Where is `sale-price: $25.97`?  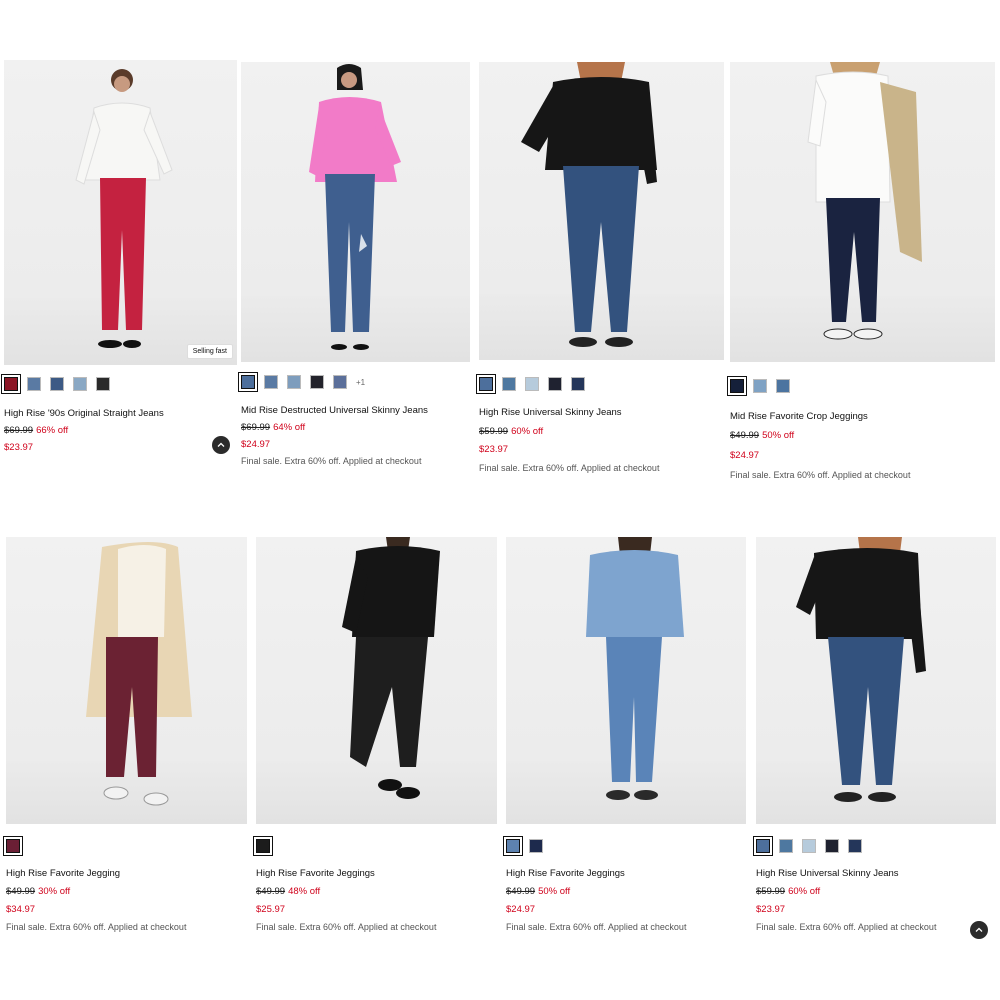
sale-price: $25.97 is located at coordinates (271, 909).